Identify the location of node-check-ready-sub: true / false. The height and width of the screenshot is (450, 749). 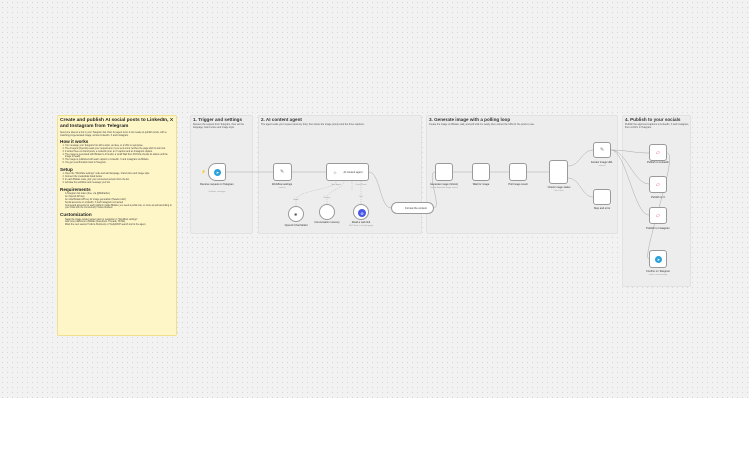
(559, 191).